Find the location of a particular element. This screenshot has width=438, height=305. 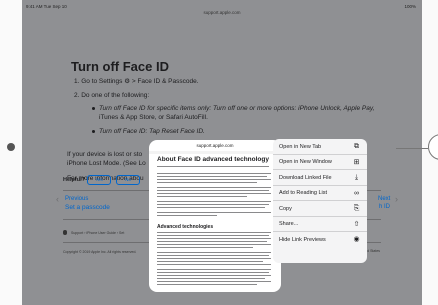

menu-item-label: Open in New Tab is located at coordinates (300, 146).